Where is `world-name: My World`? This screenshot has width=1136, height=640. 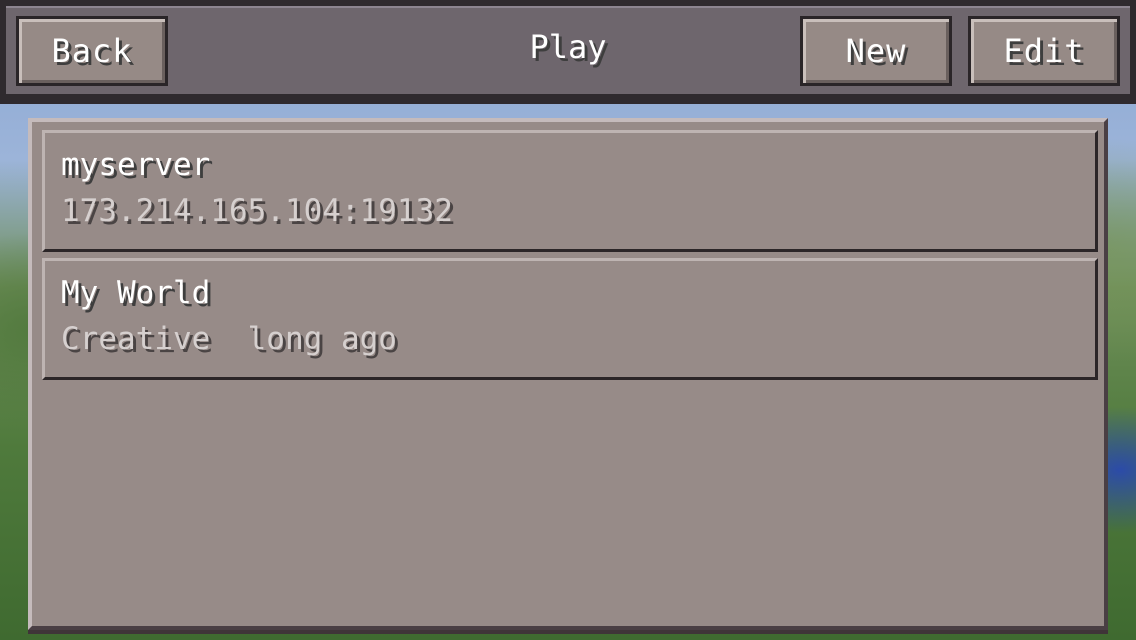 world-name: My World is located at coordinates (136, 293).